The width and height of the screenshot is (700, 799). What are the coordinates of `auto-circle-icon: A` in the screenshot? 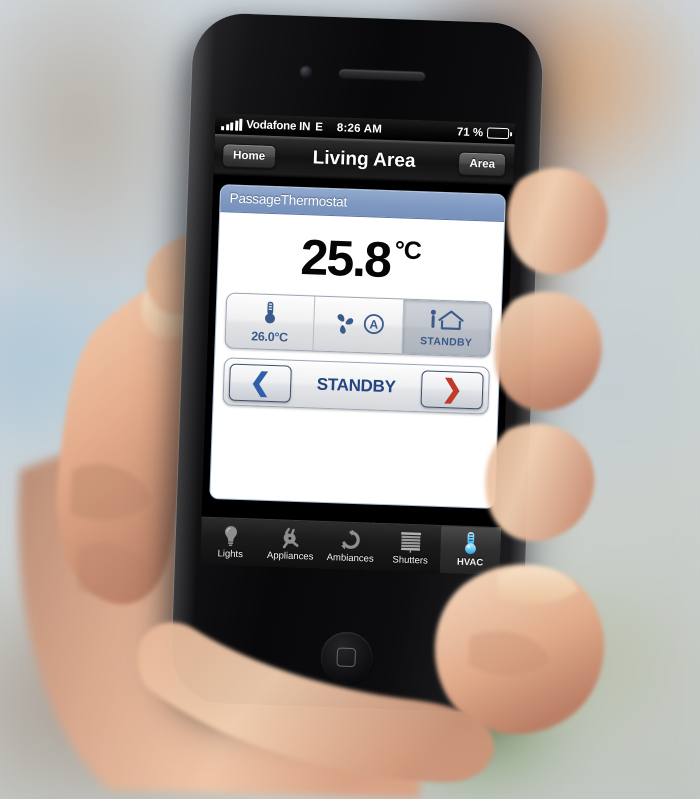 It's located at (374, 325).